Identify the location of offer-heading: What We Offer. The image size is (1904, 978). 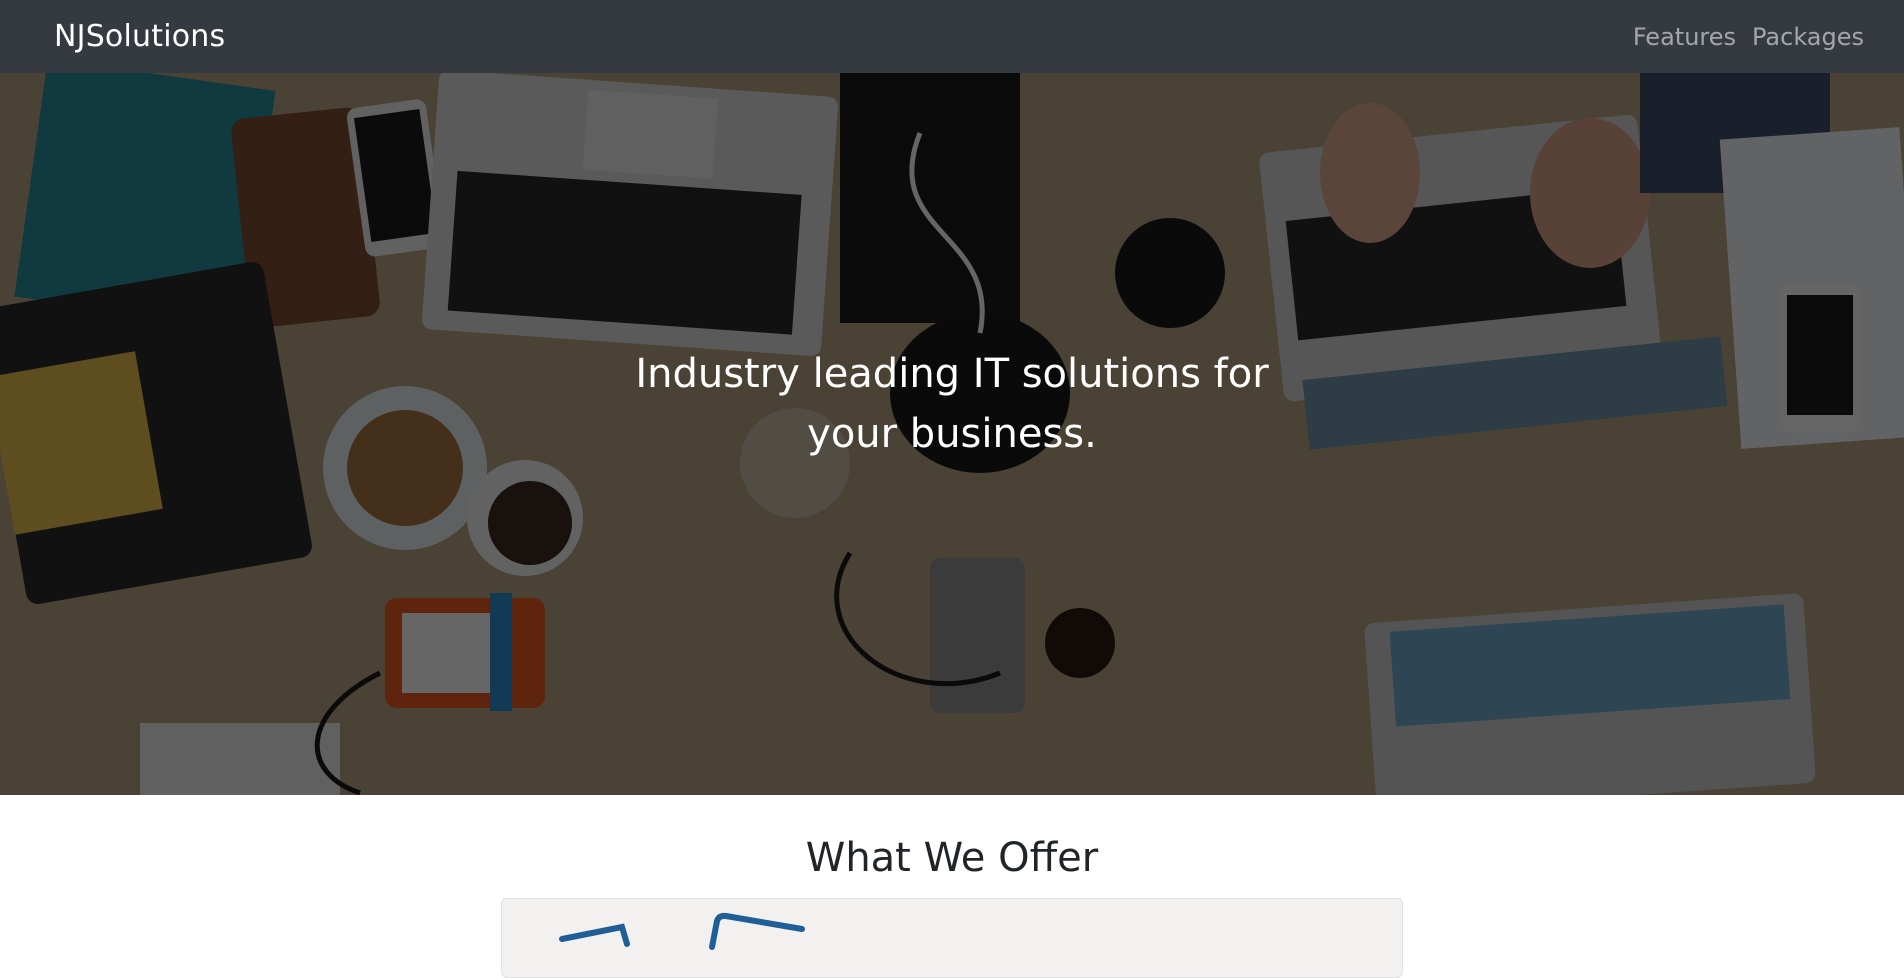
(952, 858).